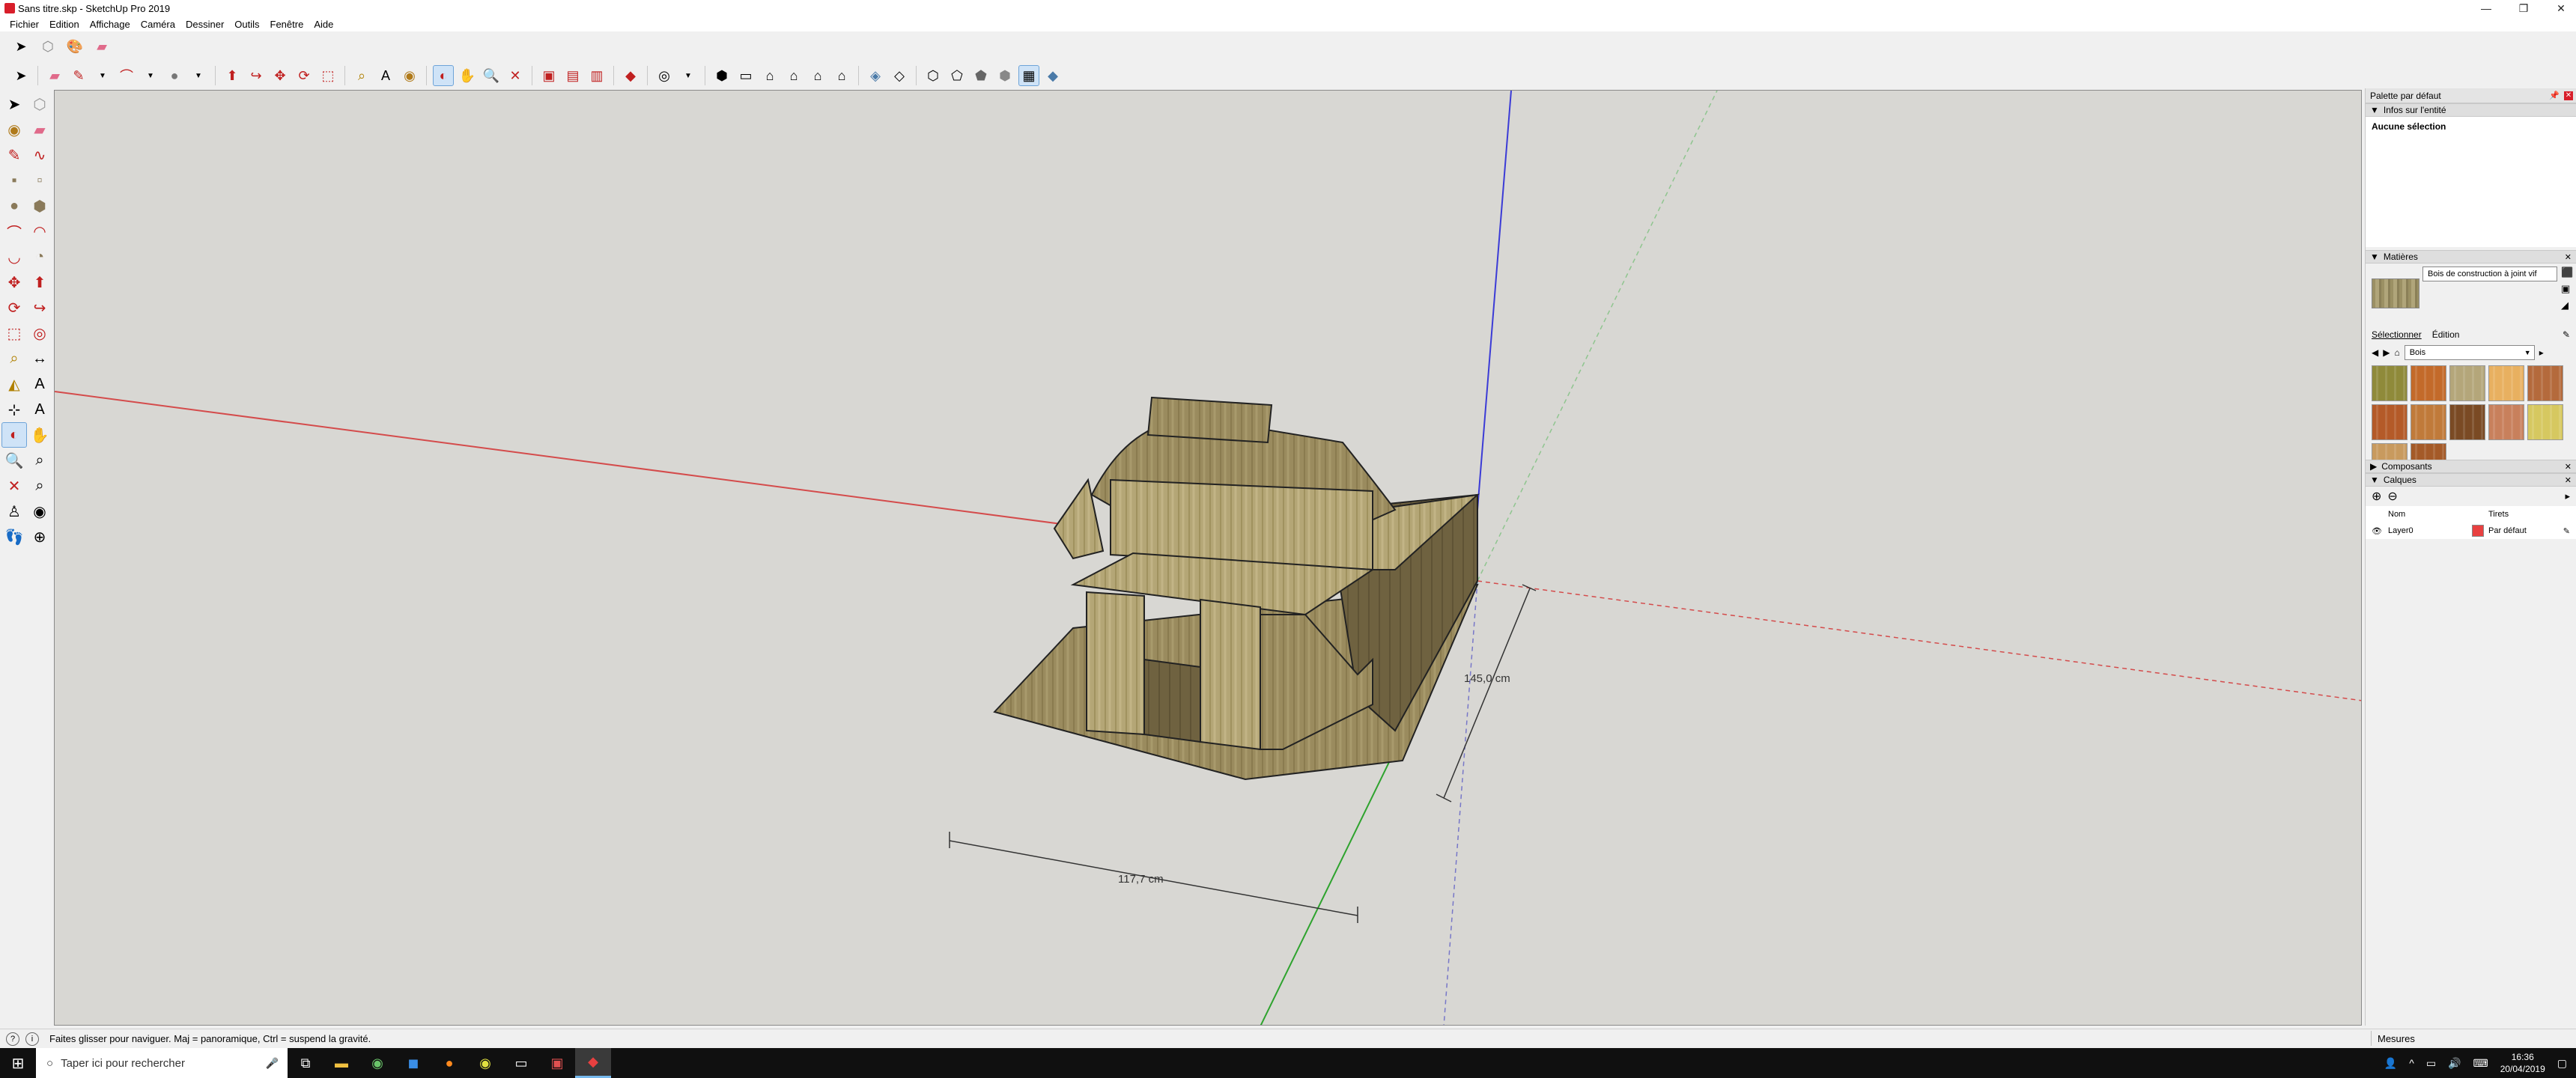 This screenshot has width=2576, height=1078. What do you see at coordinates (2489, 274) in the screenshot?
I see `material-name-field: Bois de construction à joint vif` at bounding box center [2489, 274].